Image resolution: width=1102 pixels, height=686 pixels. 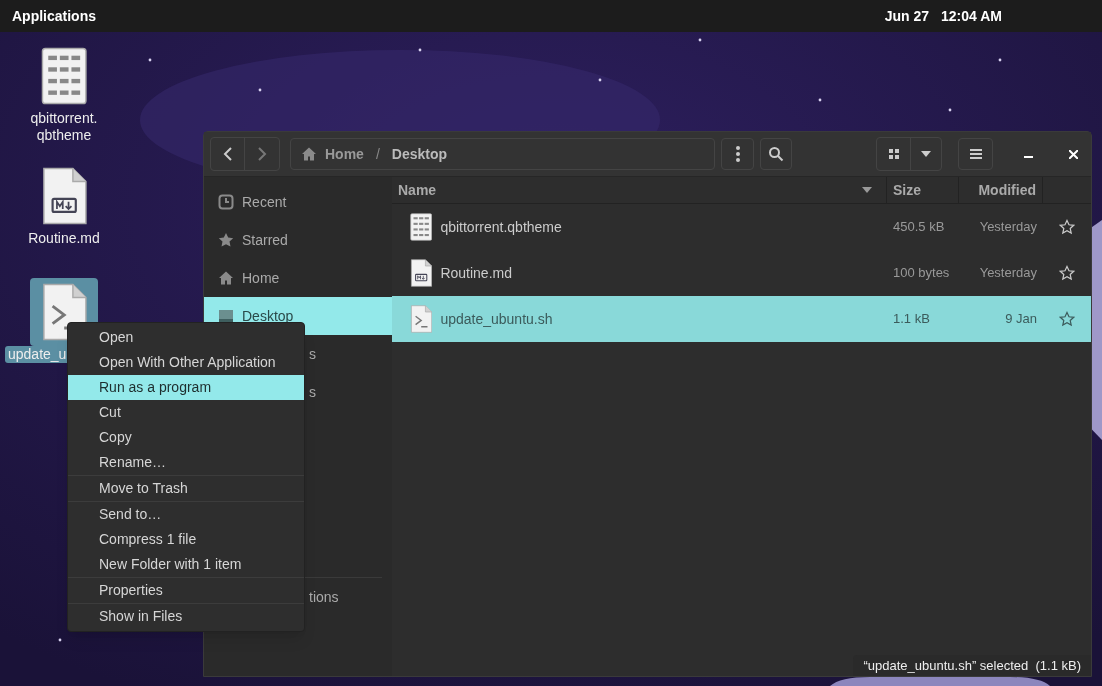 I want to click on menu-icon, so click(x=975, y=154).